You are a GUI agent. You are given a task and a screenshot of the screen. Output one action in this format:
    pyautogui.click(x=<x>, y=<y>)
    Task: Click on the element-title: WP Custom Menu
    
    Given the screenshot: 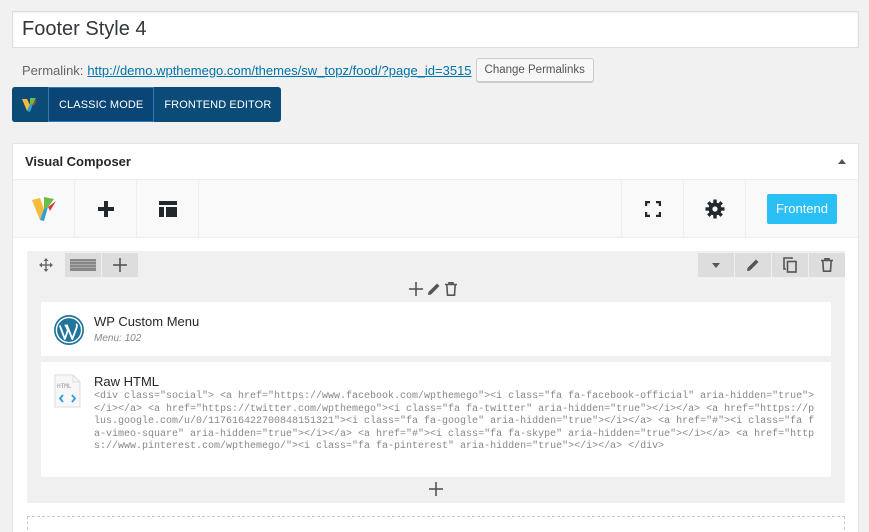 What is the action you would take?
    pyautogui.click(x=147, y=321)
    